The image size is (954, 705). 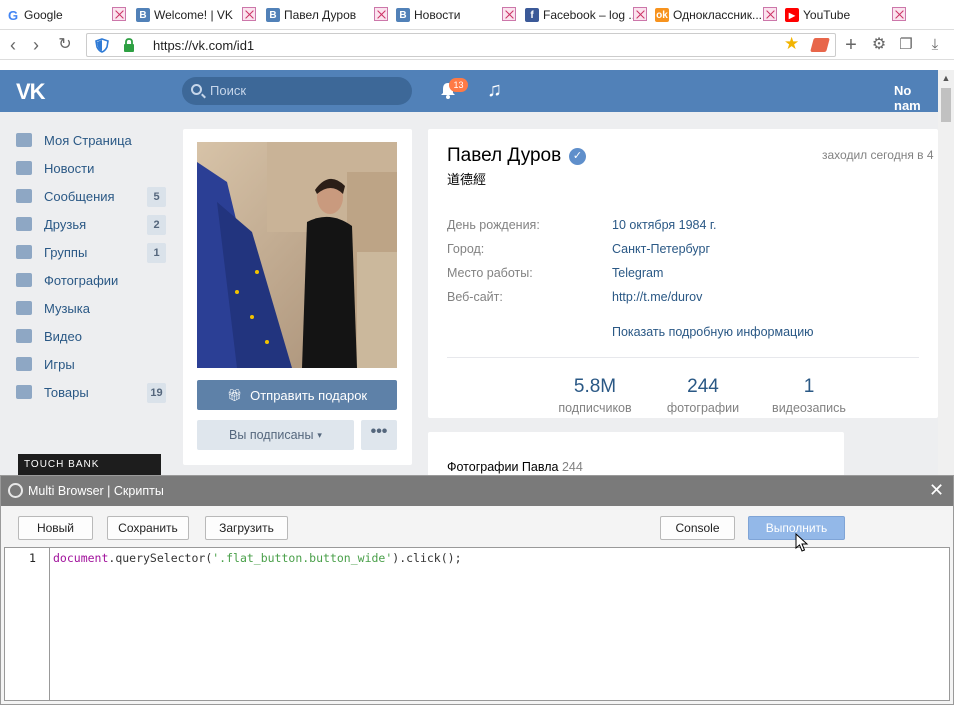 I want to click on lock-icon, so click(x=129, y=45).